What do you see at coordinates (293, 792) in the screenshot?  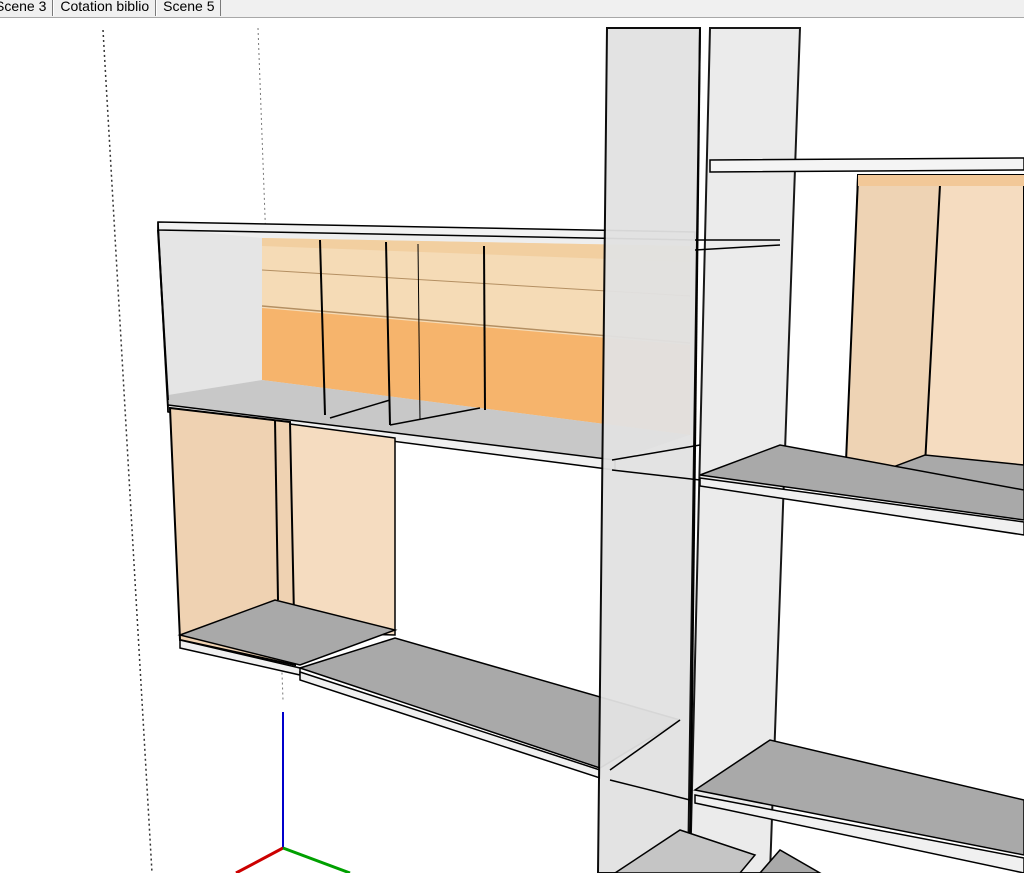 I see `model-axes-icon` at bounding box center [293, 792].